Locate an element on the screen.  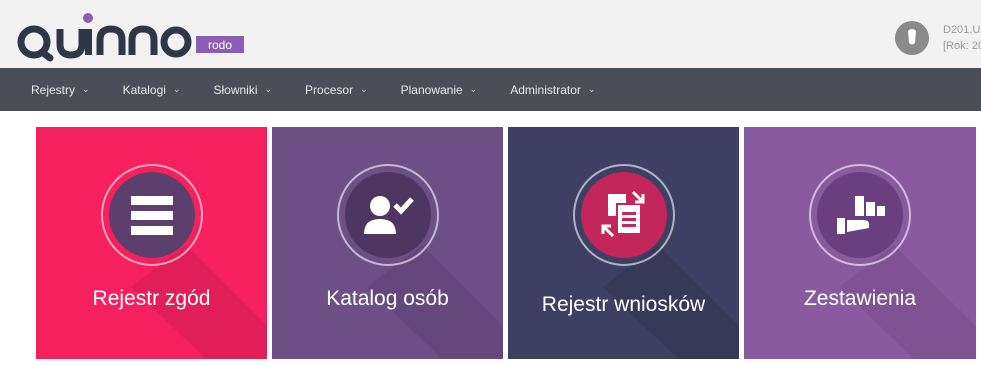
quinno-logo: rodo is located at coordinates (134, 37).